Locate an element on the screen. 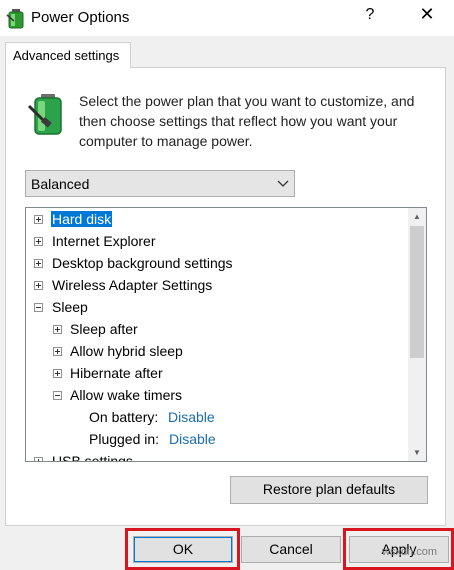 This screenshot has height=570, width=454. chevron-down-icon is located at coordinates (283, 183).